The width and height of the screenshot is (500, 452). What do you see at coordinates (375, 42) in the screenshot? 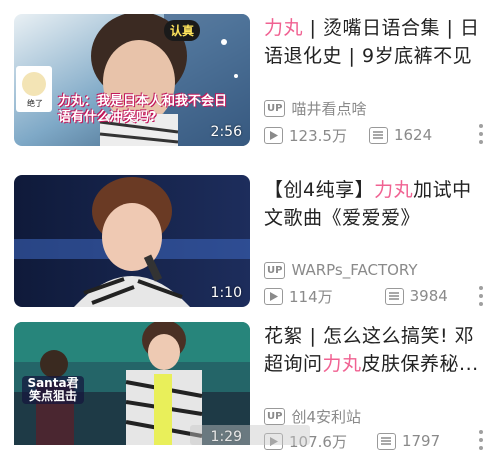
I see `video-title: 力丸 | 烫嘴日语合集 | 日语退化史 | 9岁底裤不见了` at bounding box center [375, 42].